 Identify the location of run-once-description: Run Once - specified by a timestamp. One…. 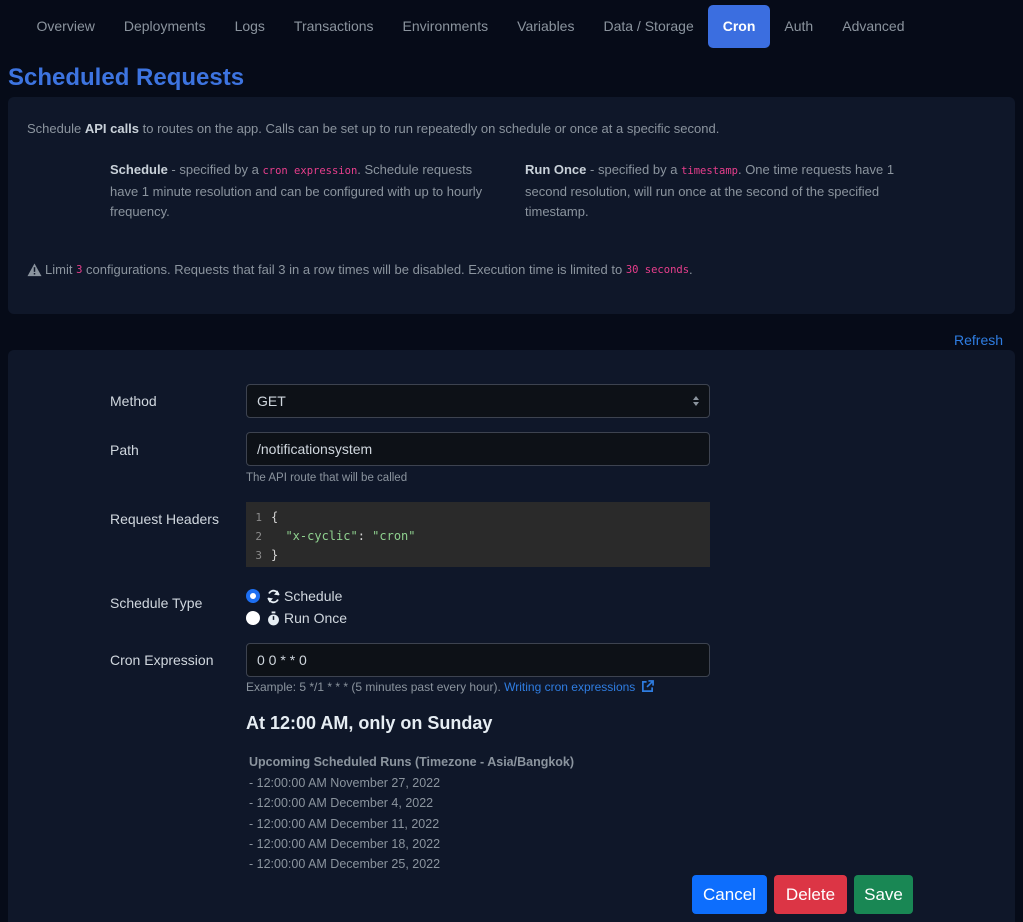
(710, 191).